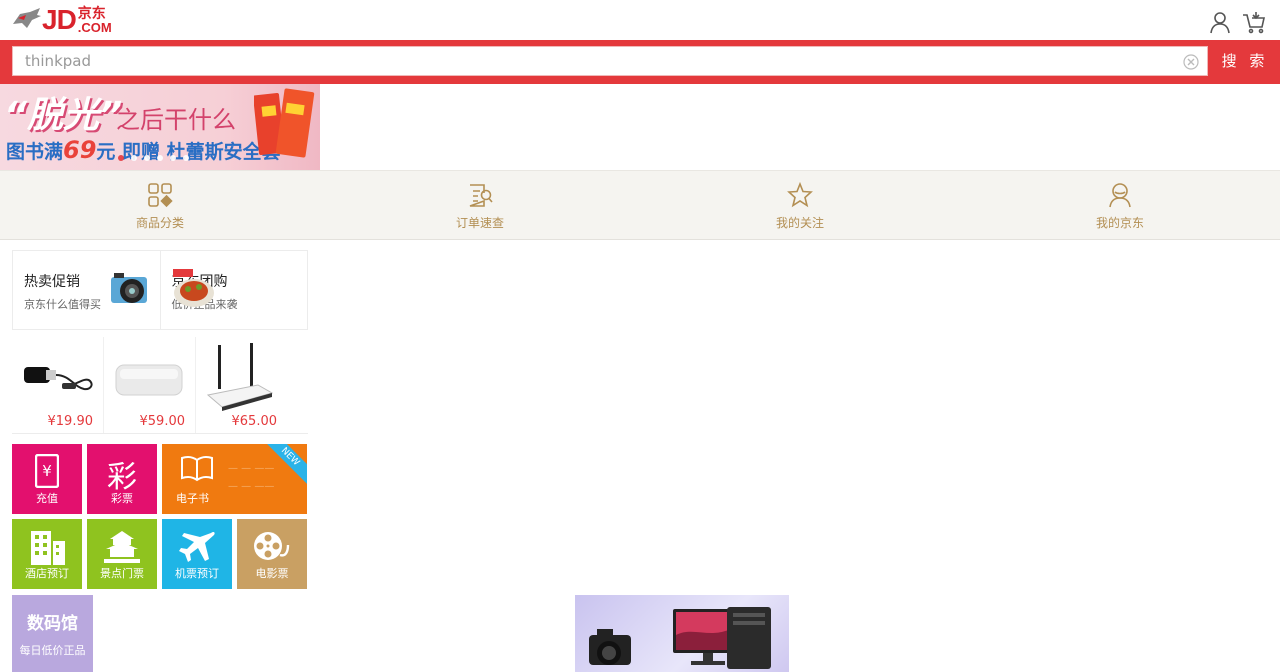 The image size is (1280, 672). I want to click on product-card: ¥19.90, so click(57, 385).